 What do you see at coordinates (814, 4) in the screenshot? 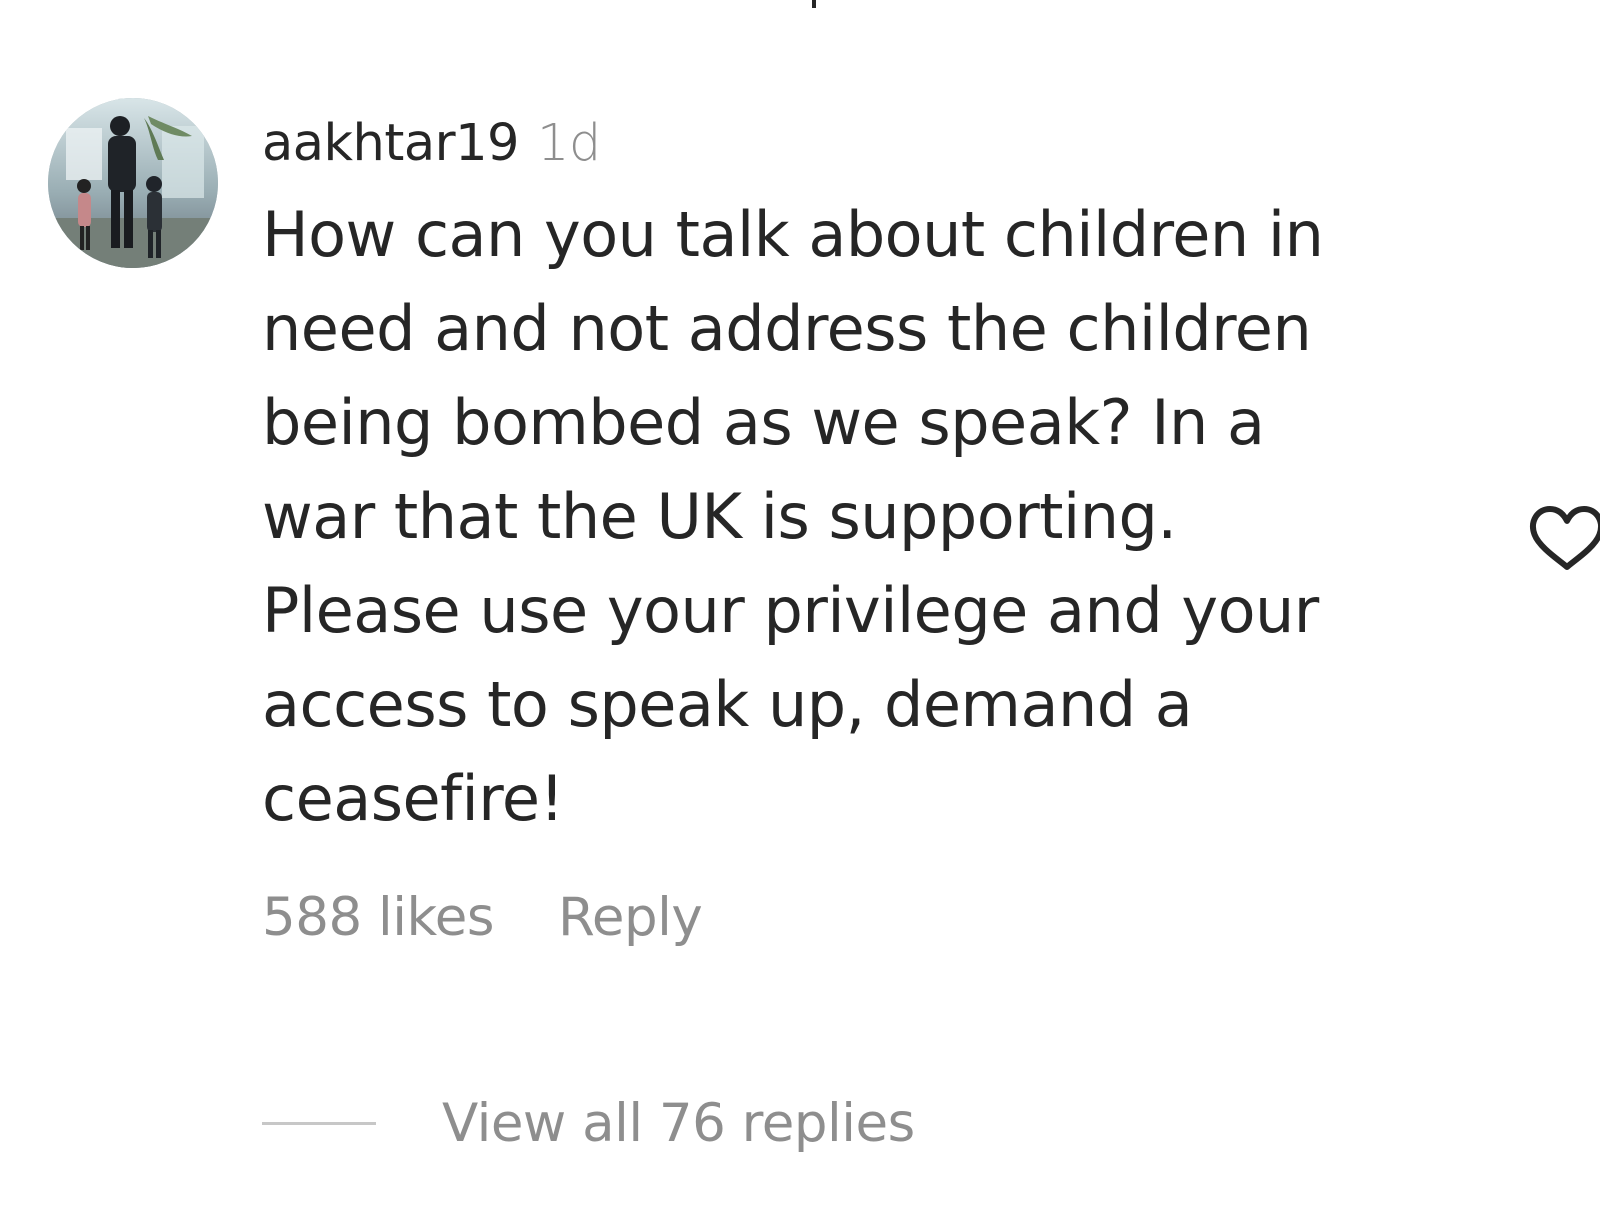
I see `previous-comment-fragment` at bounding box center [814, 4].